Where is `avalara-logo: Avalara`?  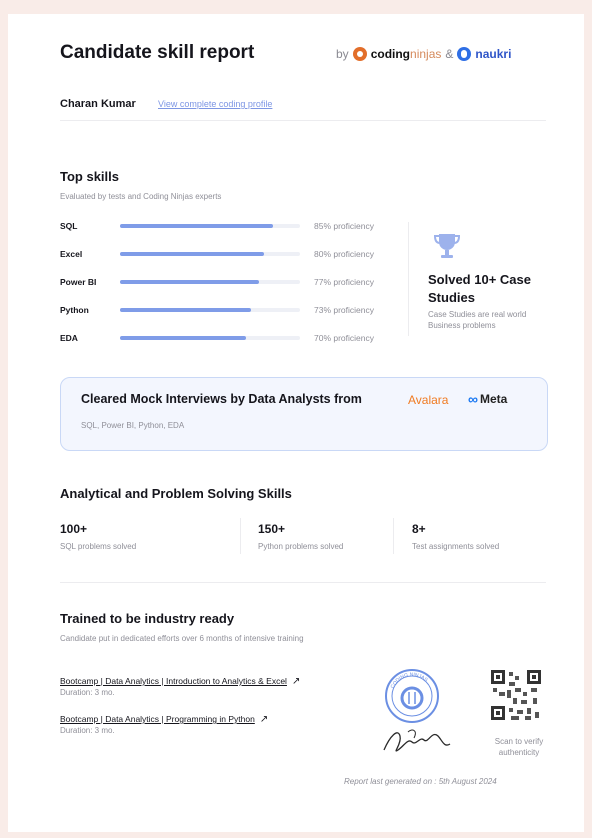
avalara-logo: Avalara is located at coordinates (428, 400).